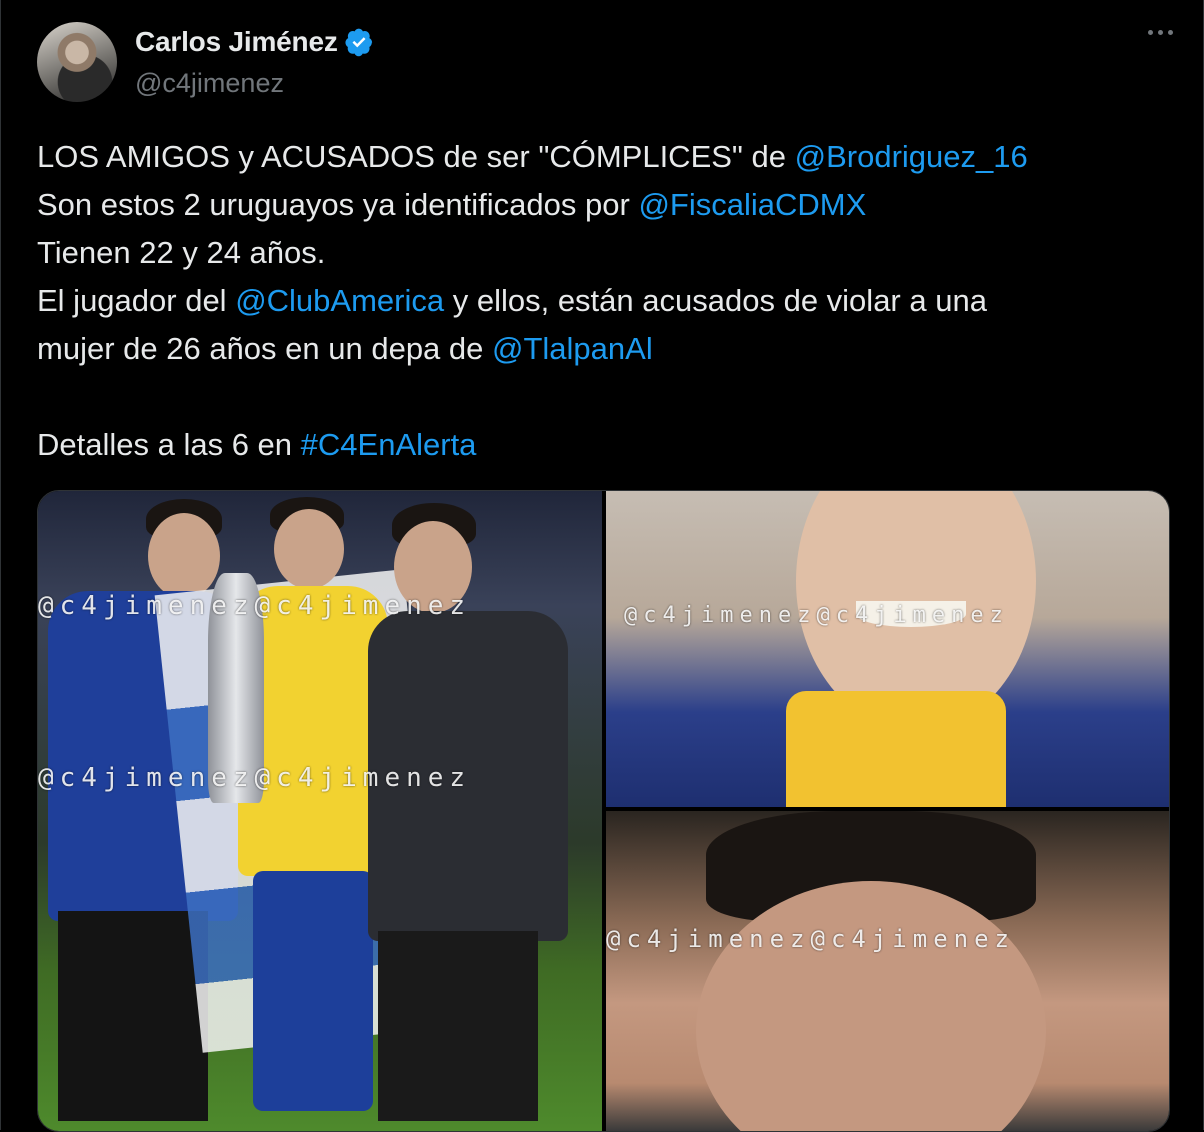 This screenshot has width=1204, height=1132. I want to click on author-name-row: Carlos Jiménez, so click(254, 42).